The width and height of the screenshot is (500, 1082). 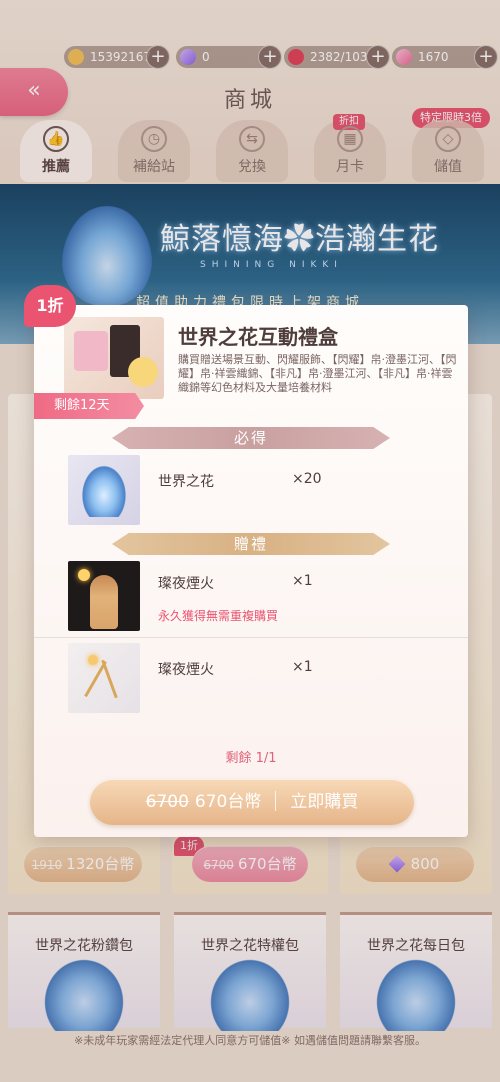 I want to click on world-flower-icon, so click(x=104, y=490).